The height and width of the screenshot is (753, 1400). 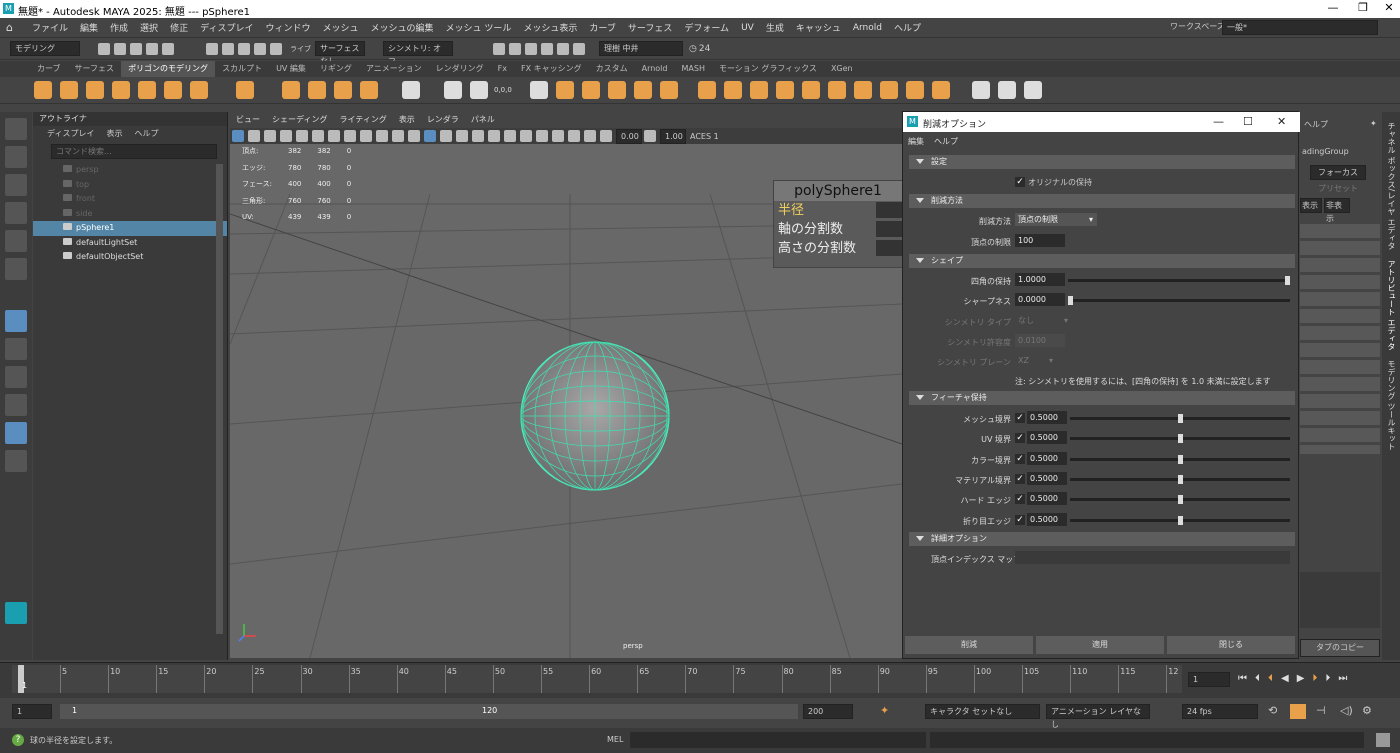 What do you see at coordinates (884, 710) in the screenshot?
I see `auto-key-icon: ✦` at bounding box center [884, 710].